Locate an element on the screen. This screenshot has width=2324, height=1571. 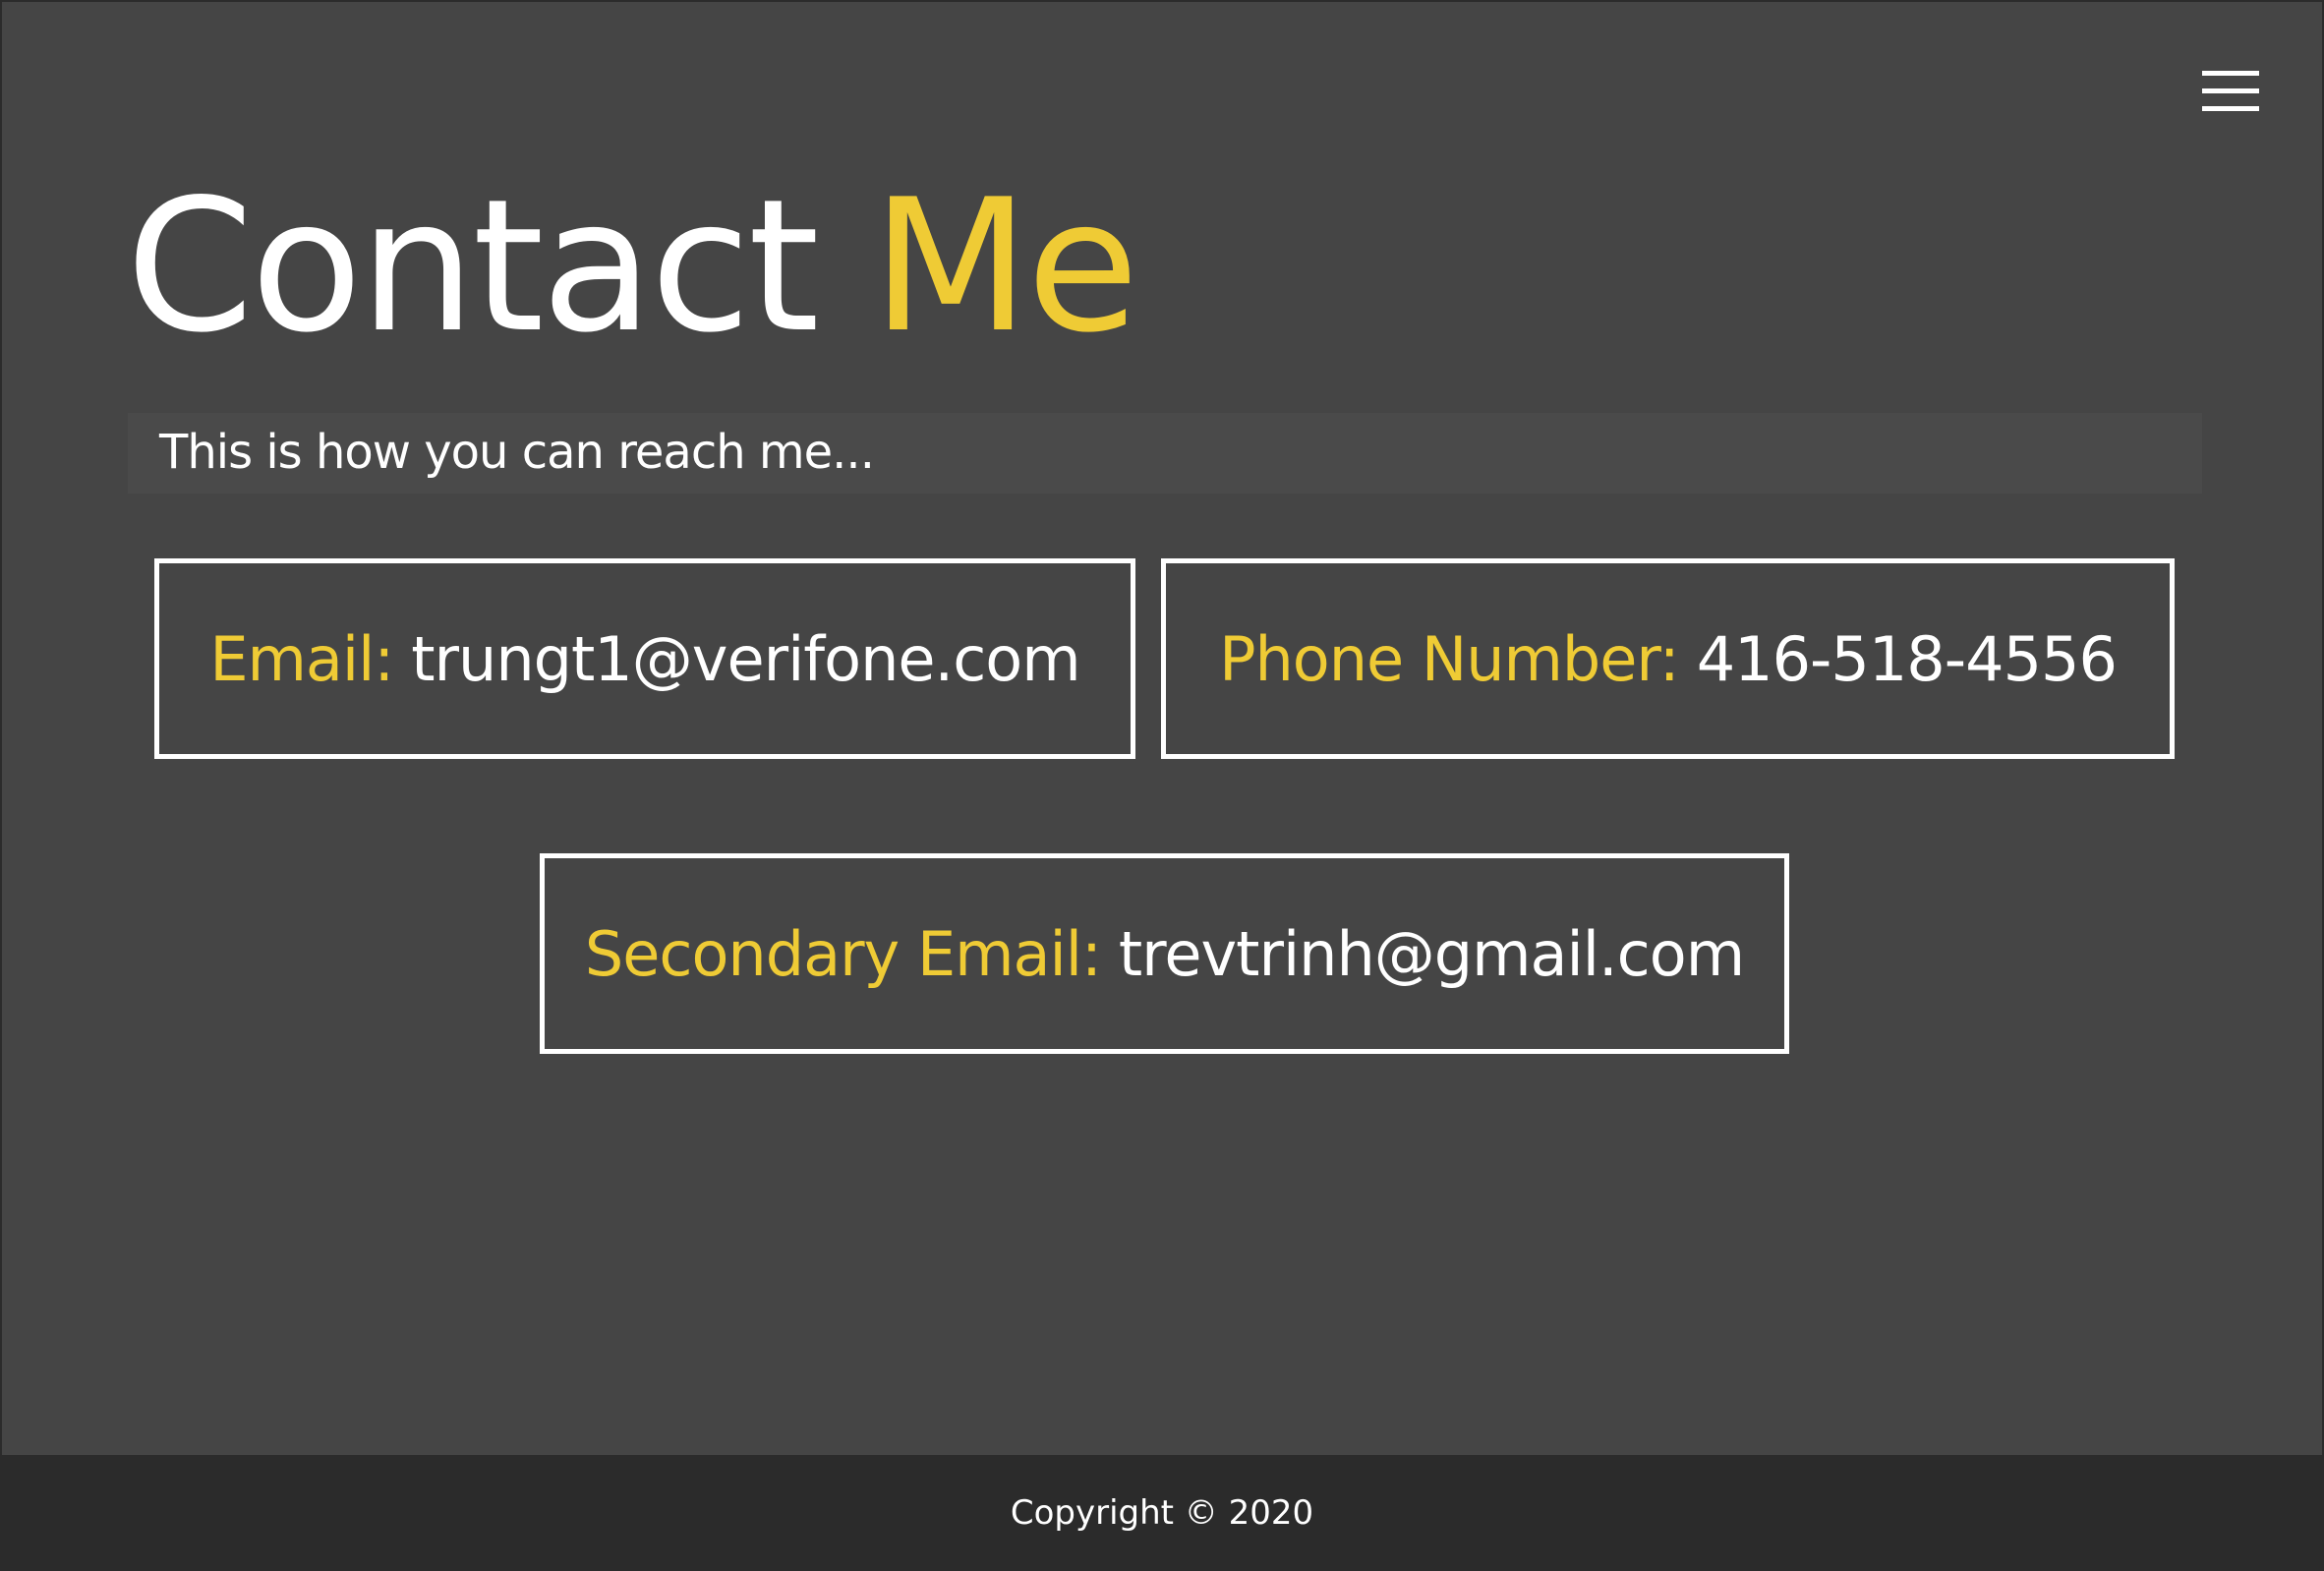
phone-label: Phone Number: is located at coordinates (1449, 658).